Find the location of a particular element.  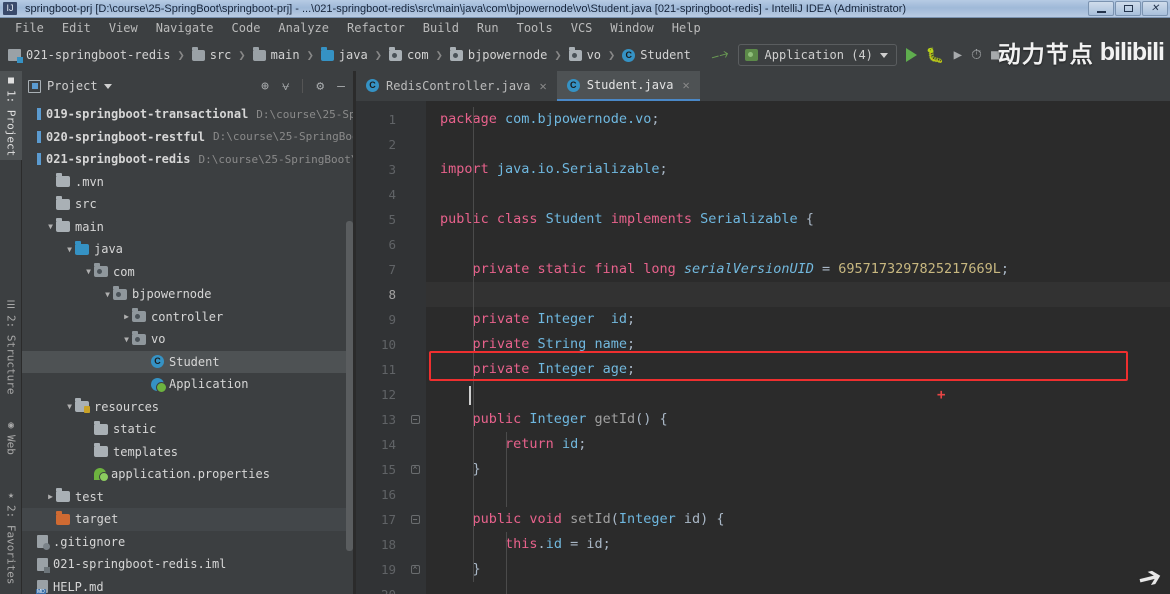

tree-node-templates: templates is located at coordinates (188, 452).